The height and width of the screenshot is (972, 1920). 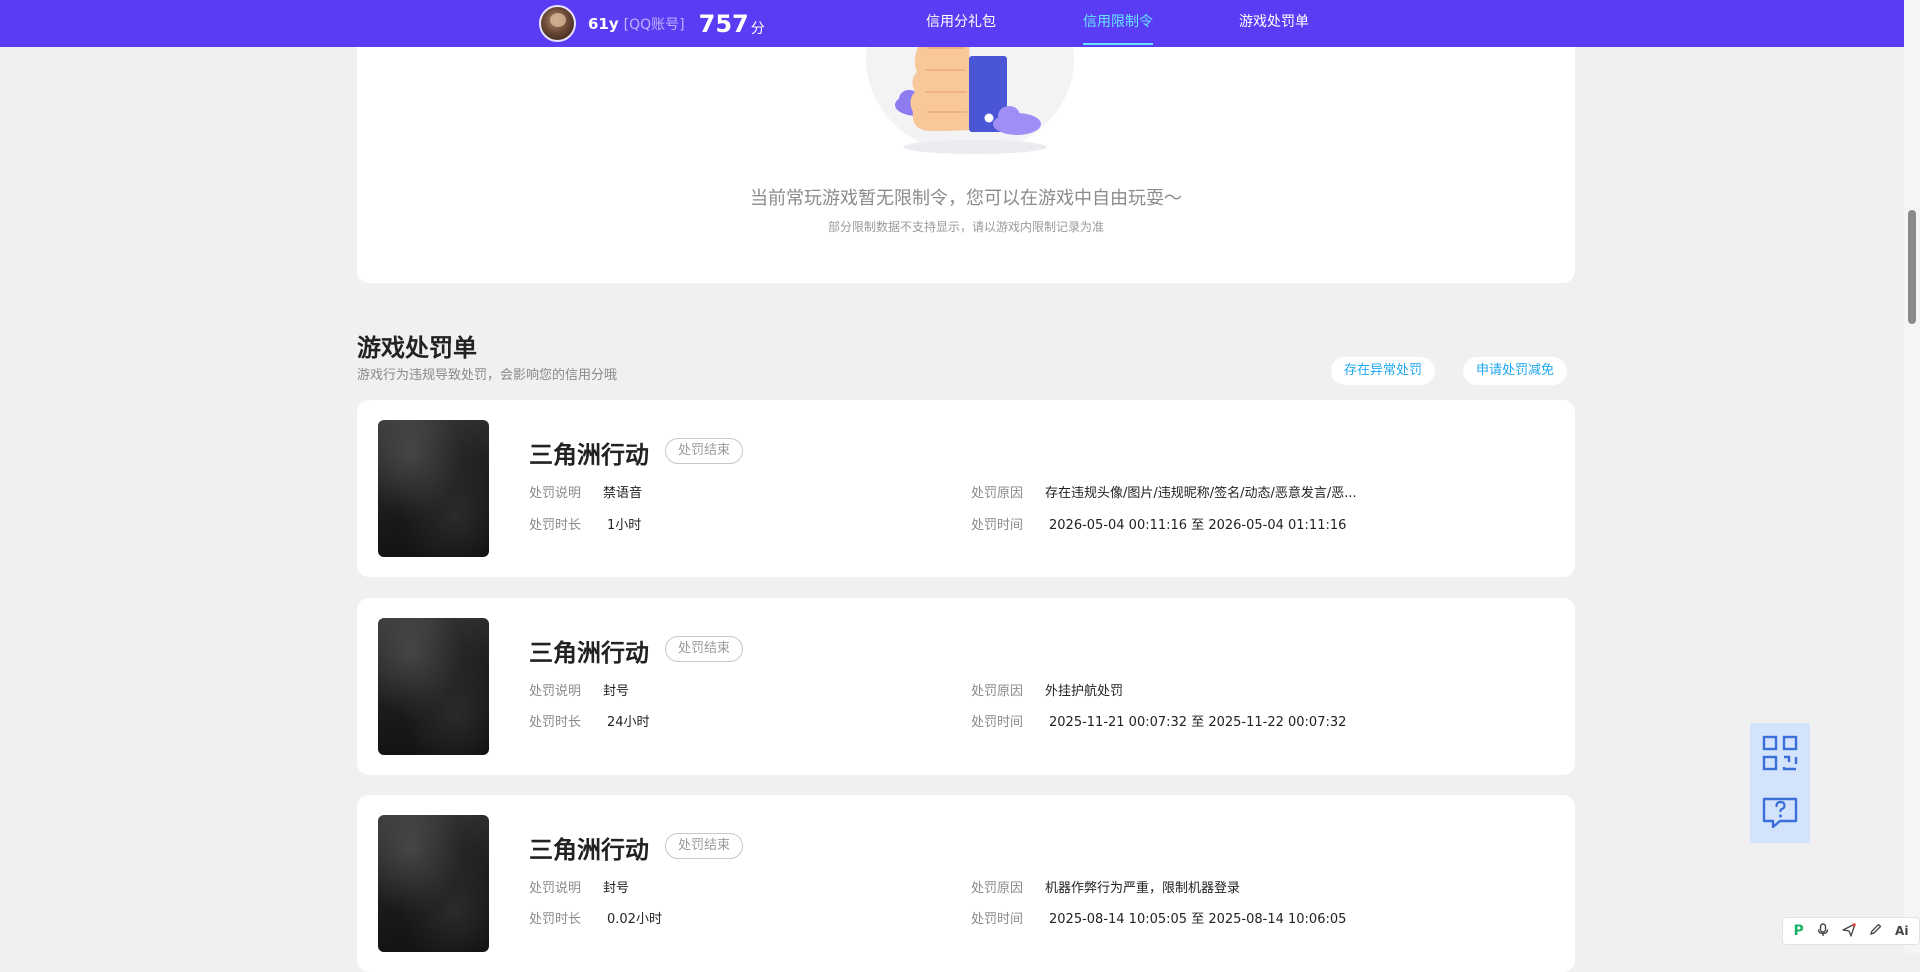 What do you see at coordinates (417, 348) in the screenshot?
I see `penalty-section-title: 游戏处罚单` at bounding box center [417, 348].